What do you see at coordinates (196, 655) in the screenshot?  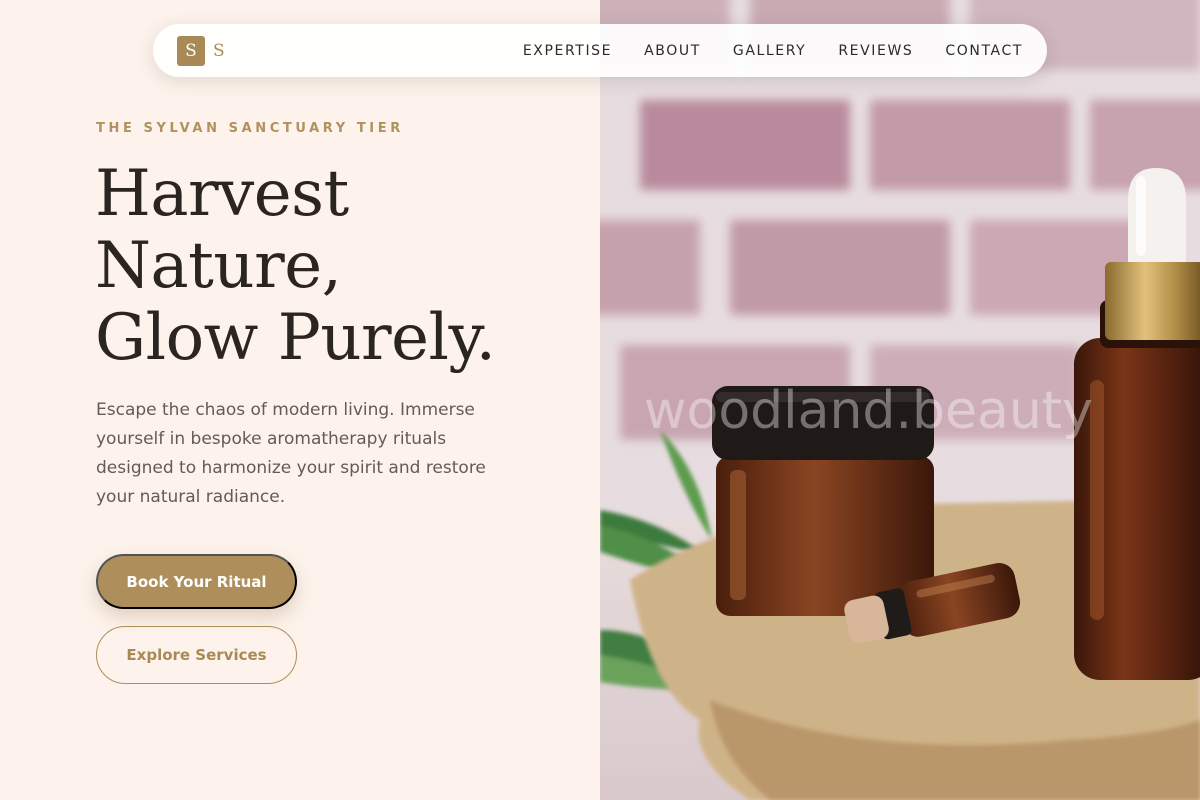 I see `explore-services-button: Explore Services` at bounding box center [196, 655].